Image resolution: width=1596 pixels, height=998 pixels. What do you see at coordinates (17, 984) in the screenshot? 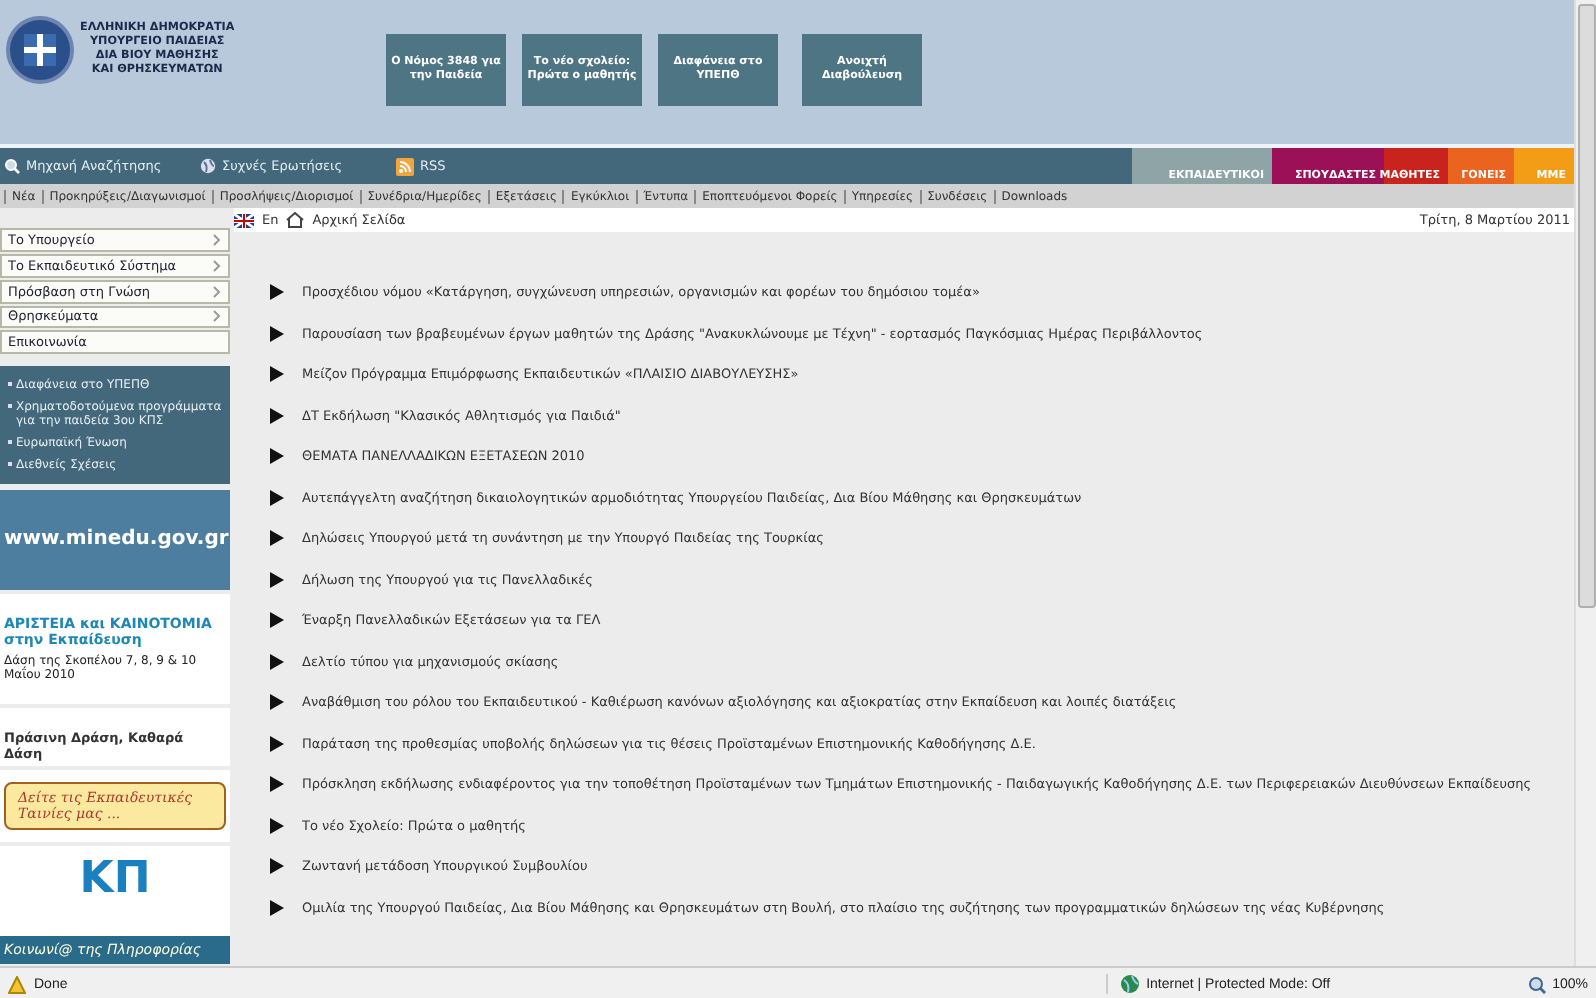
I see `warning-icon` at bounding box center [17, 984].